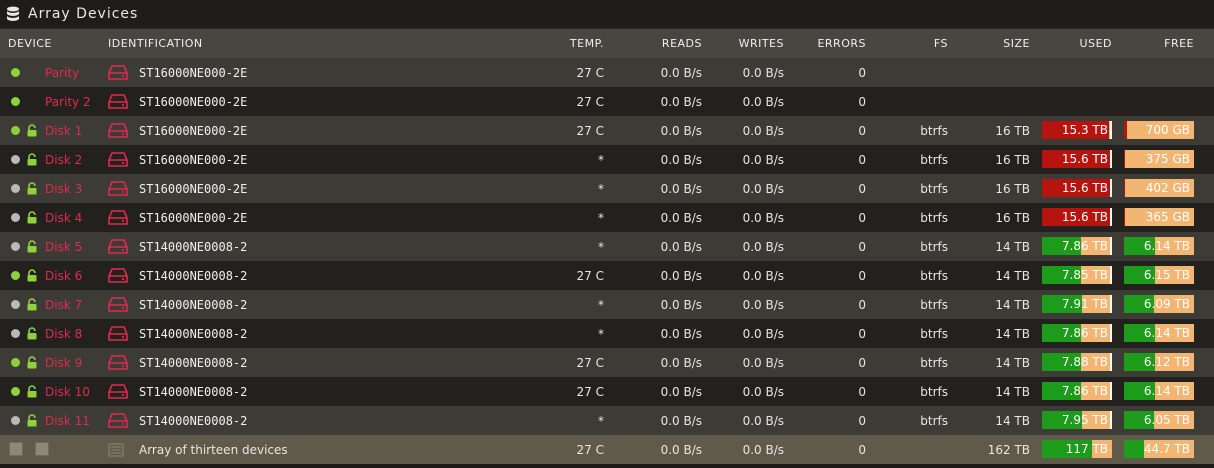 This screenshot has width=1214, height=468. I want to click on device-name-link: Disk 9, so click(63, 362).